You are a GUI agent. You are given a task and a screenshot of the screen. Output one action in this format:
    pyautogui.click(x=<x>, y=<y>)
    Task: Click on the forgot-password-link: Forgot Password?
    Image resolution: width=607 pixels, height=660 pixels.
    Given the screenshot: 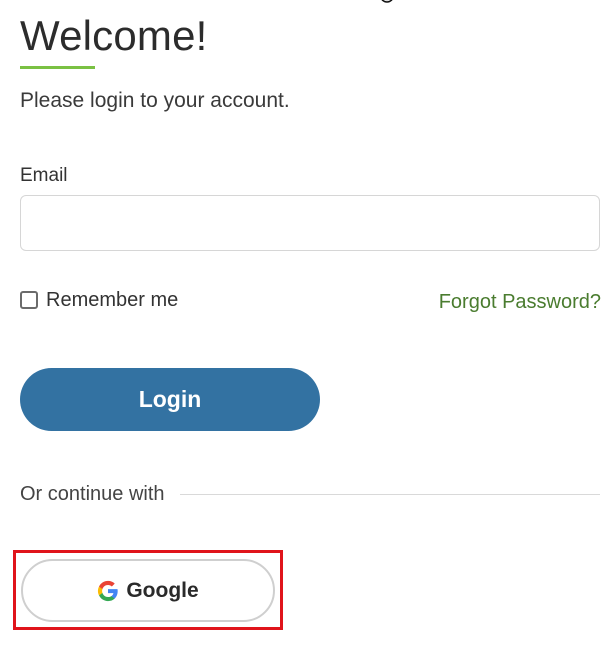 What is the action you would take?
    pyautogui.click(x=520, y=302)
    